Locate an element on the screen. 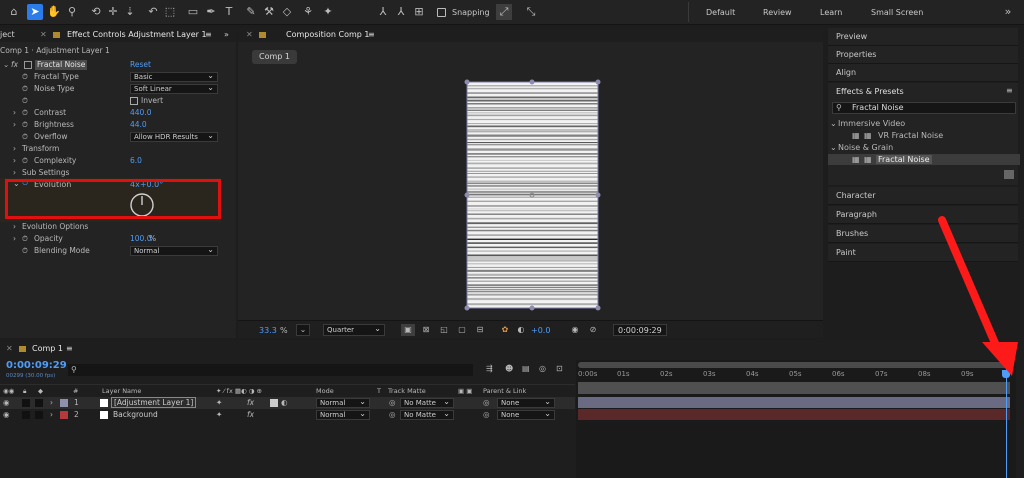 The image size is (1024, 478). tab-composition: Composition Comp 1 is located at coordinates (328, 35).